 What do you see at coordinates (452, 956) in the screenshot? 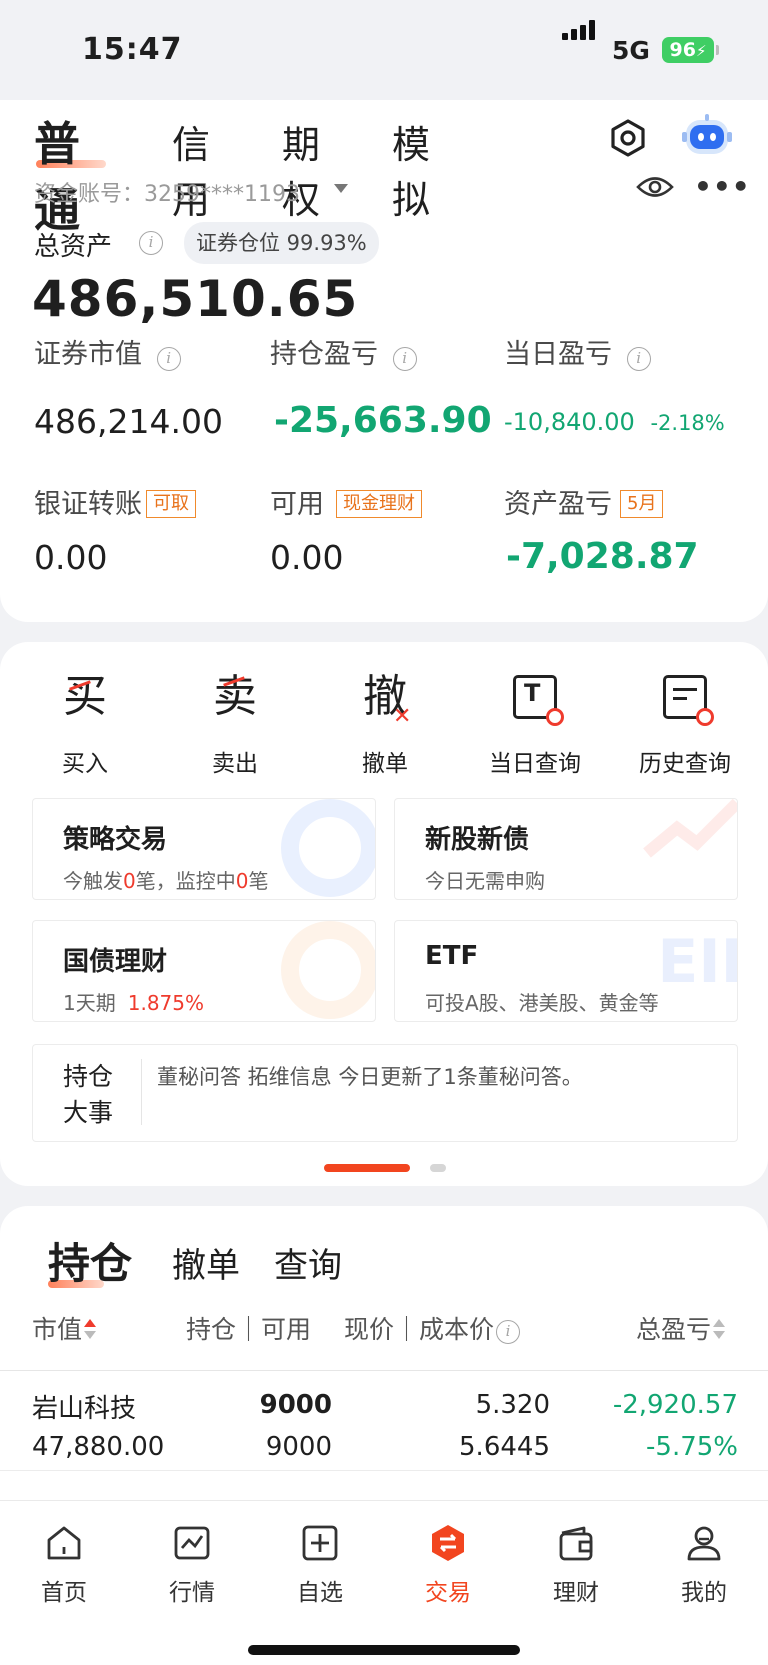
I see `etf-title: ETF` at bounding box center [452, 956].